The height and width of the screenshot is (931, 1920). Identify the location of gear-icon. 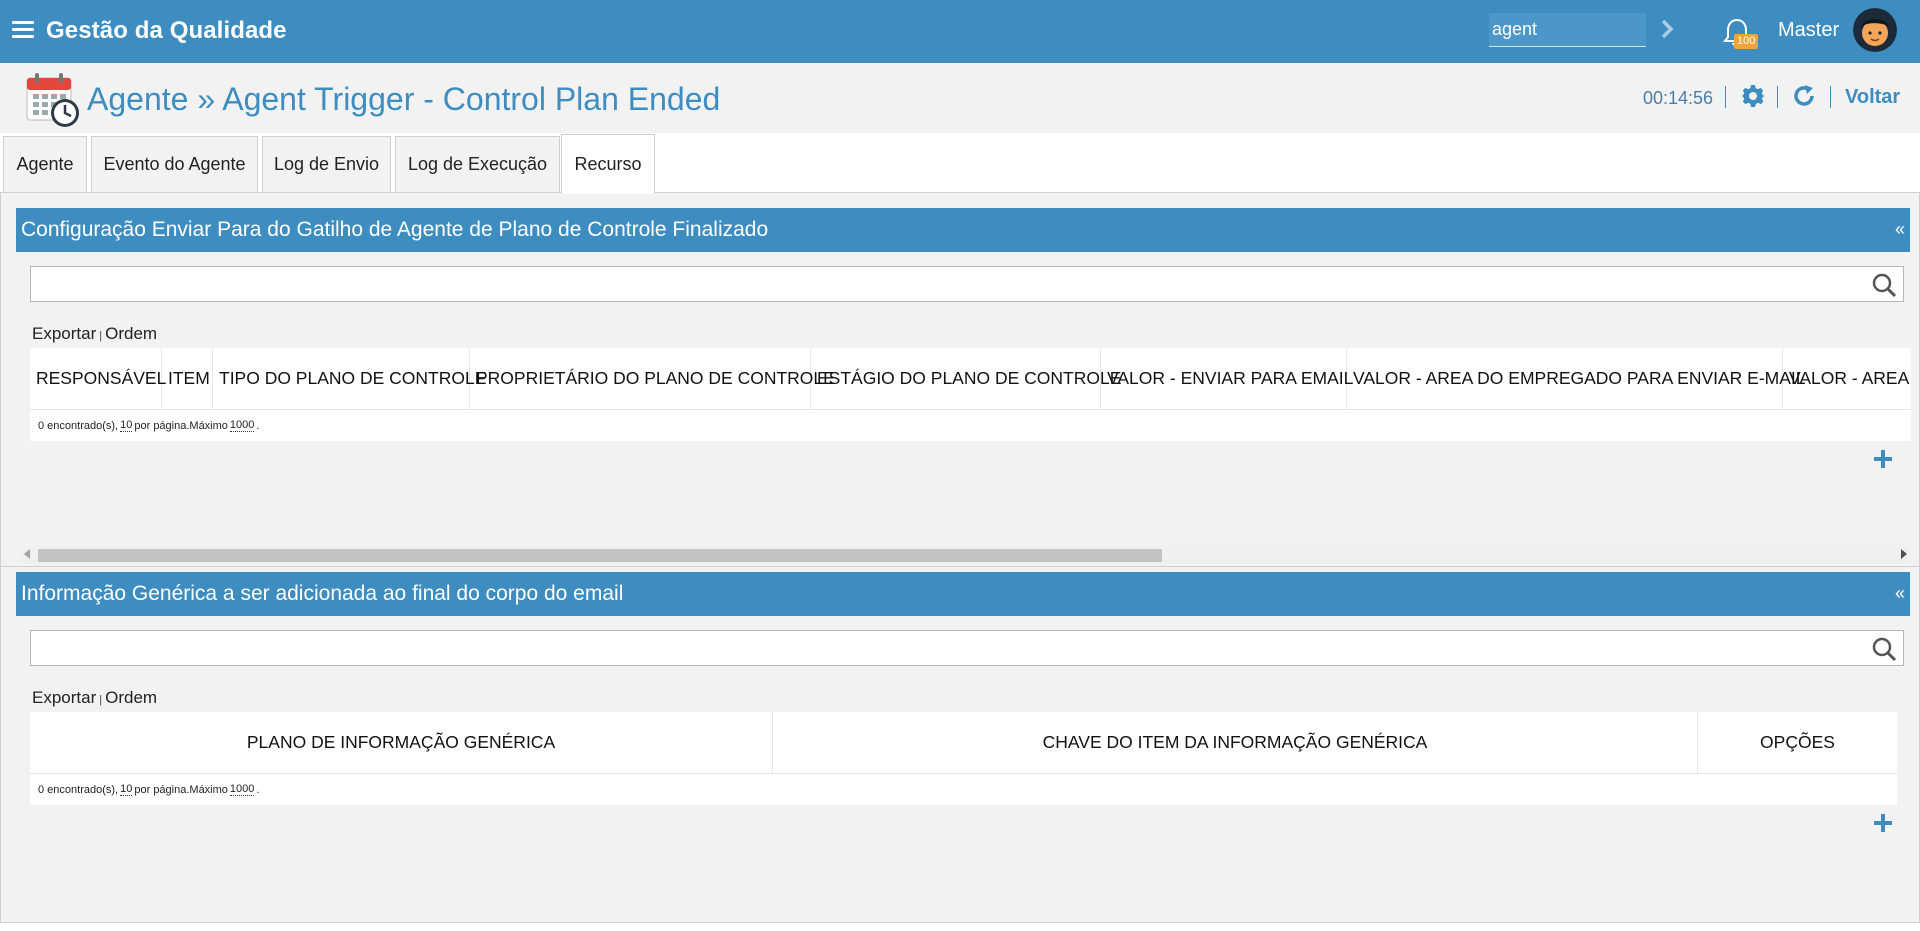
(1753, 96).